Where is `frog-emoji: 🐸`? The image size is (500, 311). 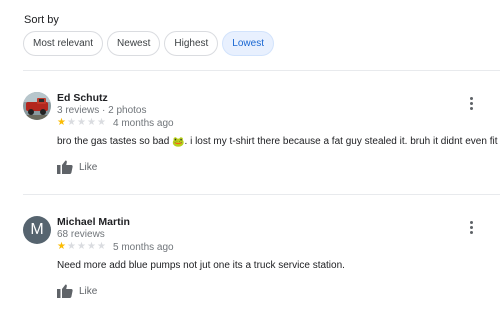 frog-emoji: 🐸 is located at coordinates (178, 142).